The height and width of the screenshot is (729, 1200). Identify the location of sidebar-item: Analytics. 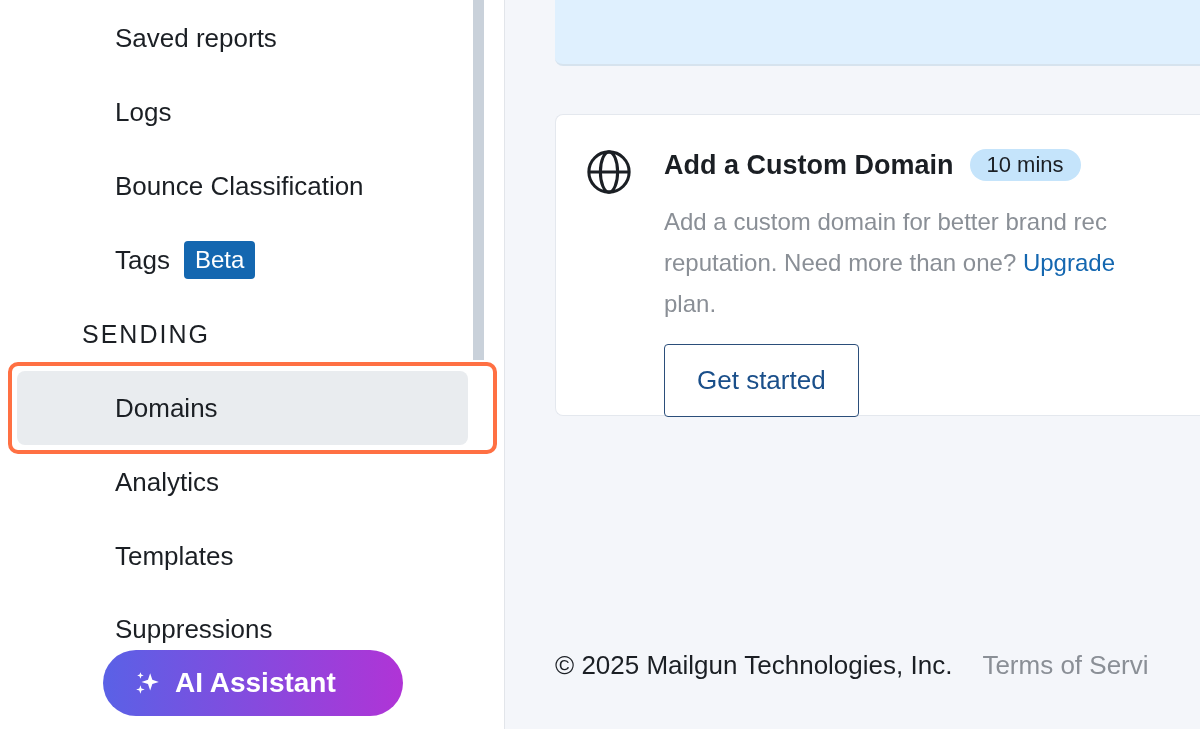
(242, 482).